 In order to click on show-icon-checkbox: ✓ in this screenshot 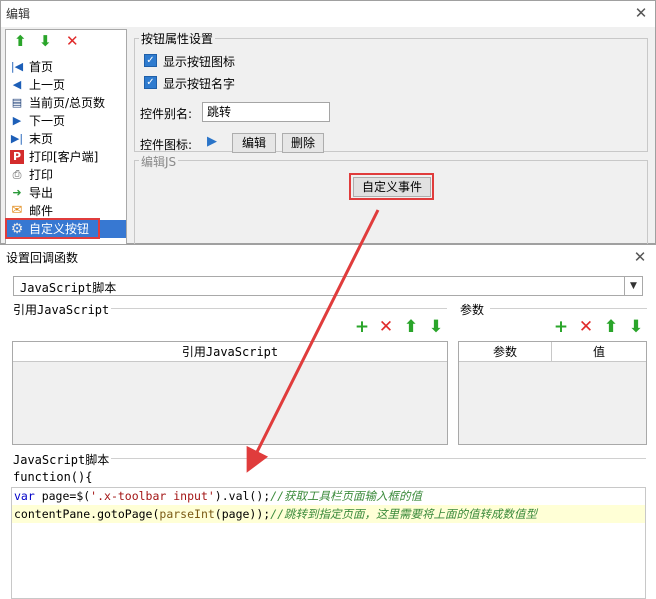, I will do `click(150, 60)`.